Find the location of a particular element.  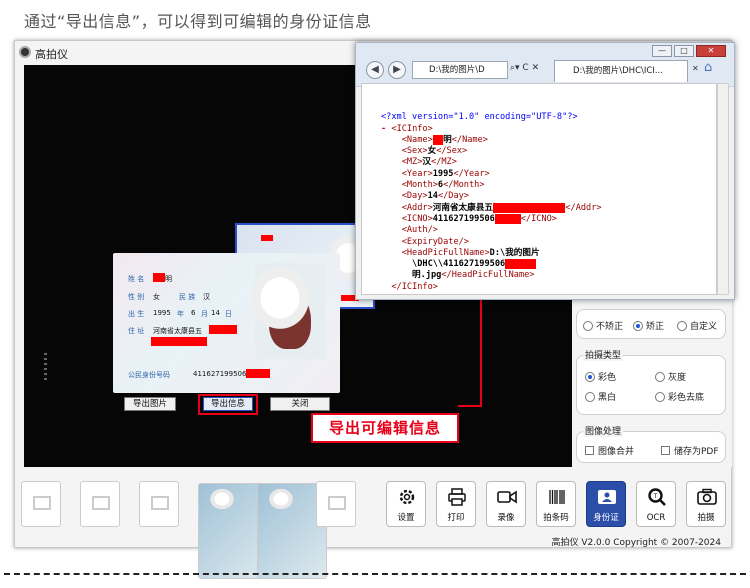

correction-group: 不矫正 矫正 自定义 is located at coordinates (651, 324).